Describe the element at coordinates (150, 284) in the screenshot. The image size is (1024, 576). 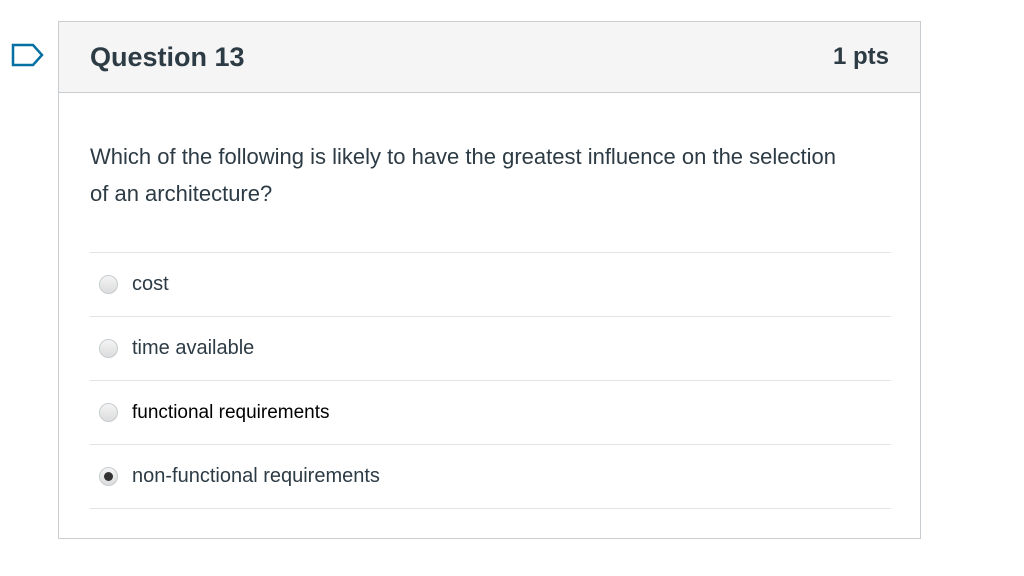
I see `answer-label: cost` at that location.